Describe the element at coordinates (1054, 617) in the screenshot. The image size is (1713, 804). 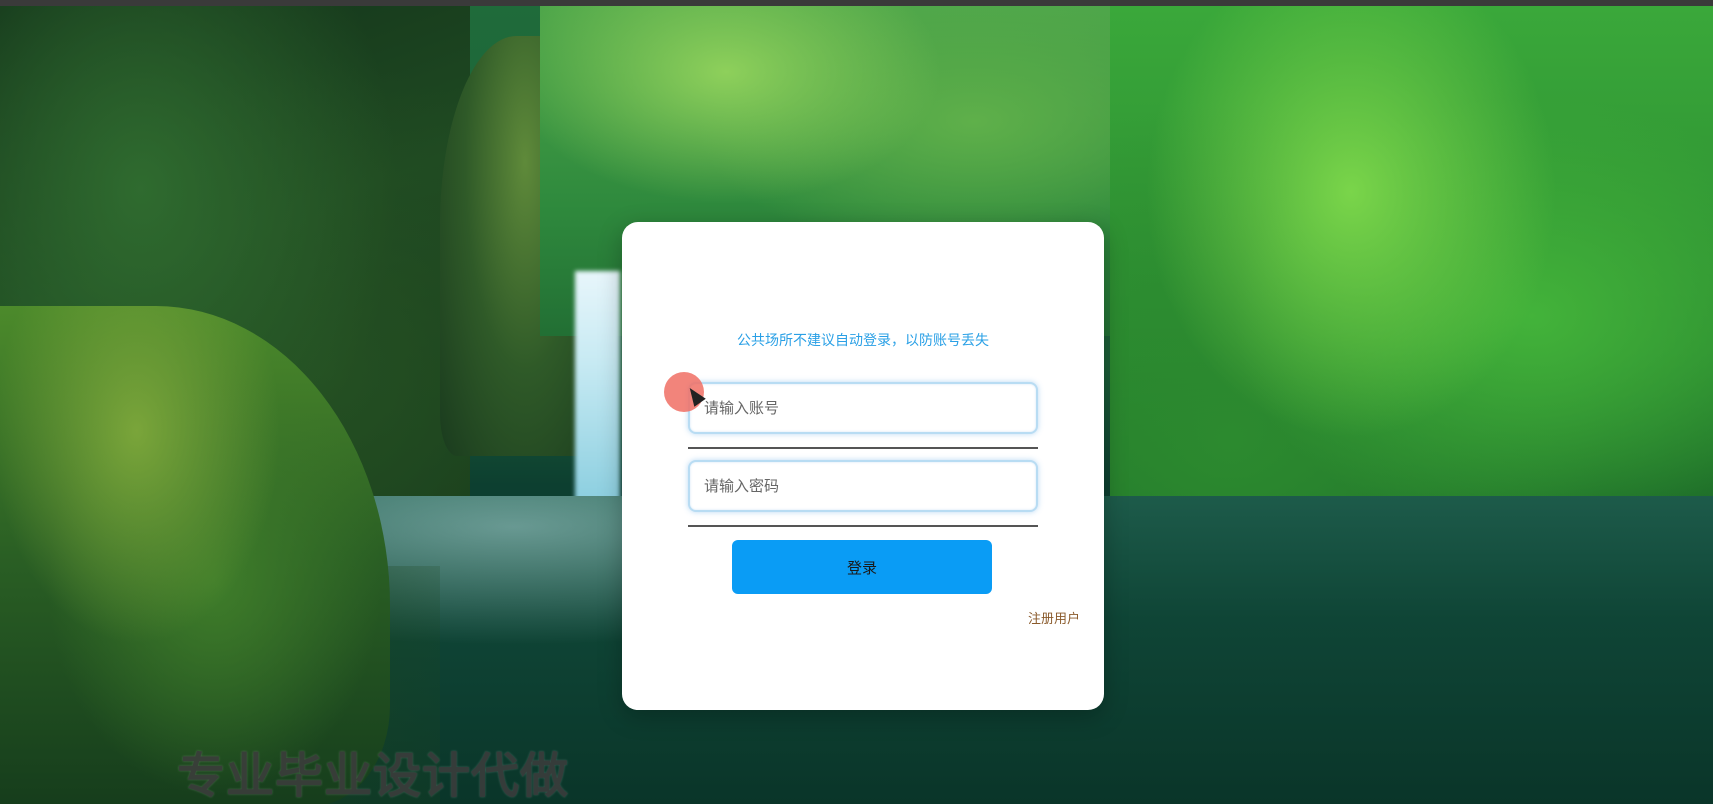
I see `register-link: 注册用户` at that location.